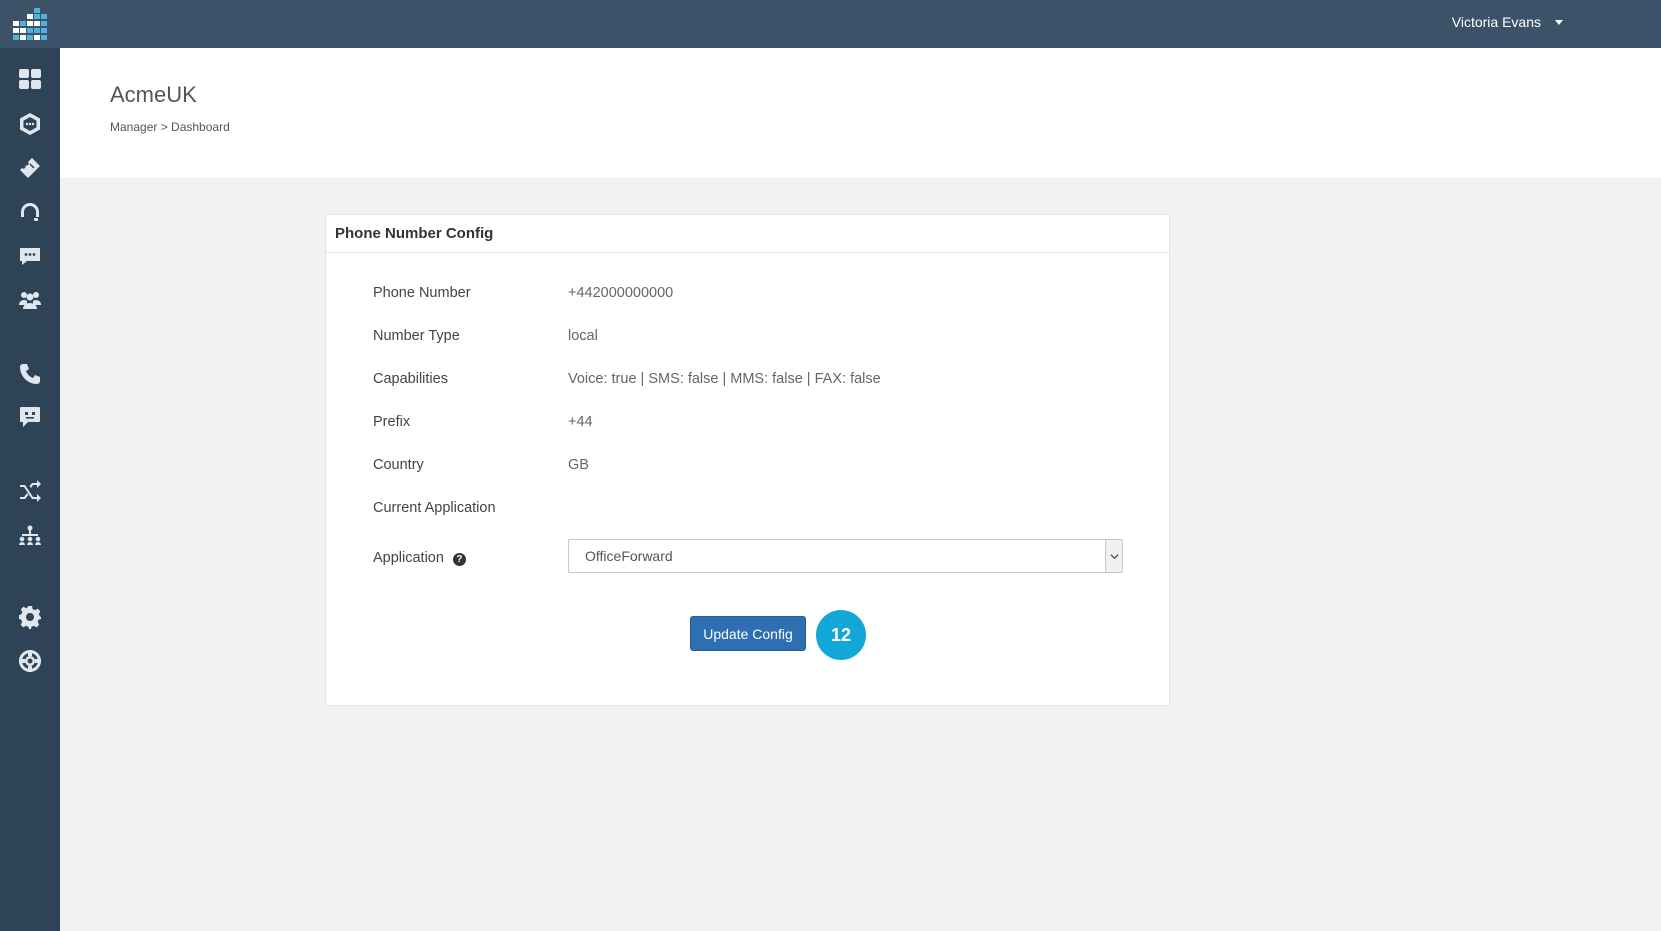 This screenshot has width=1661, height=931. Describe the element at coordinates (583, 336) in the screenshot. I see `field-value: local` at that location.